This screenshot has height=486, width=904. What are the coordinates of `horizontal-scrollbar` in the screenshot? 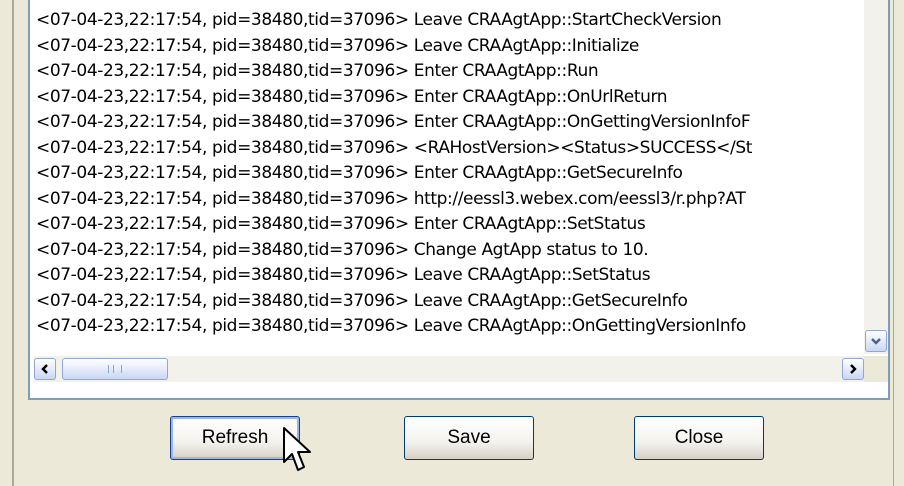 It's located at (450, 369).